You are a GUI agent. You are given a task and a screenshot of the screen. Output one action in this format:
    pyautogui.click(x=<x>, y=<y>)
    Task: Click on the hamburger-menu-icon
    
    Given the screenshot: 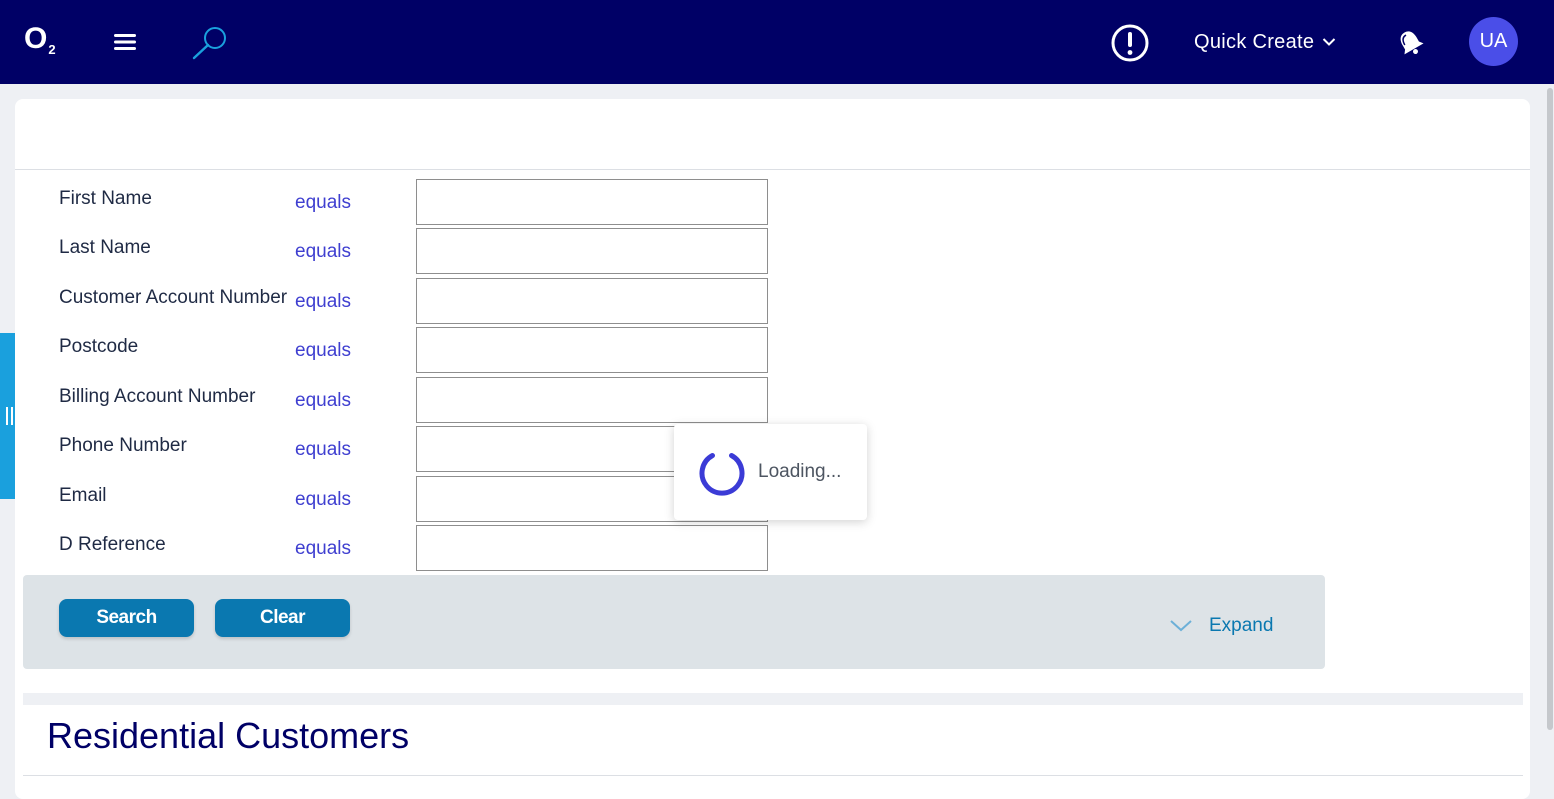 What is the action you would take?
    pyautogui.click(x=126, y=42)
    